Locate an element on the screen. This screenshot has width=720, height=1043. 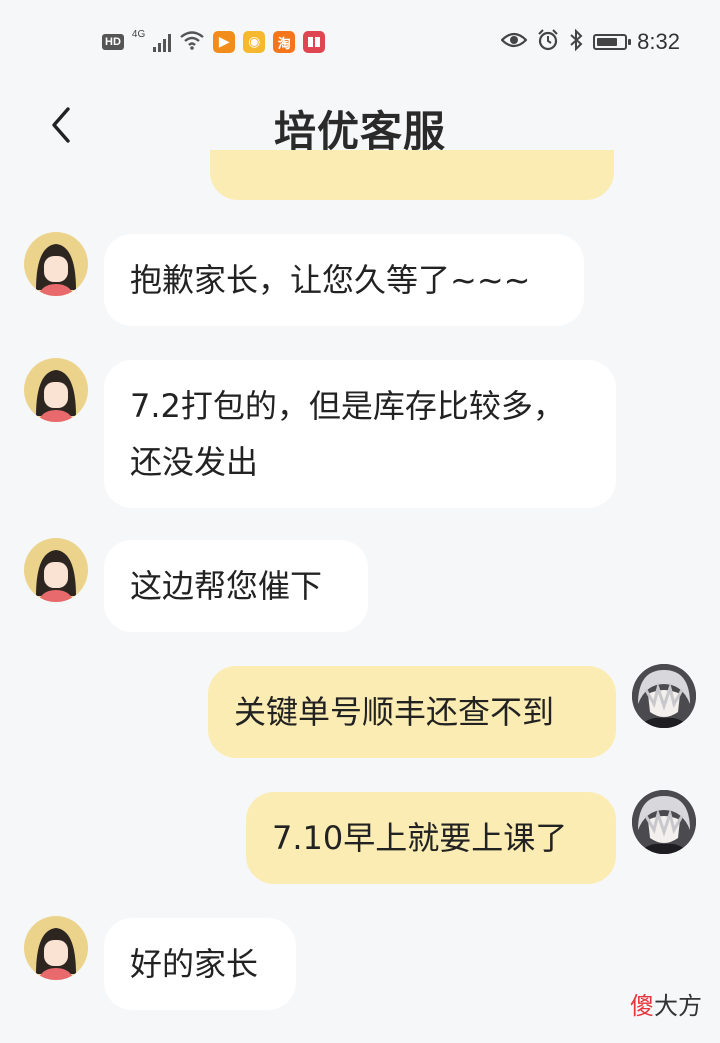
status-bar: HD 4G ▶ ◉ 淘 8:32 is located at coordinates (360, 42).